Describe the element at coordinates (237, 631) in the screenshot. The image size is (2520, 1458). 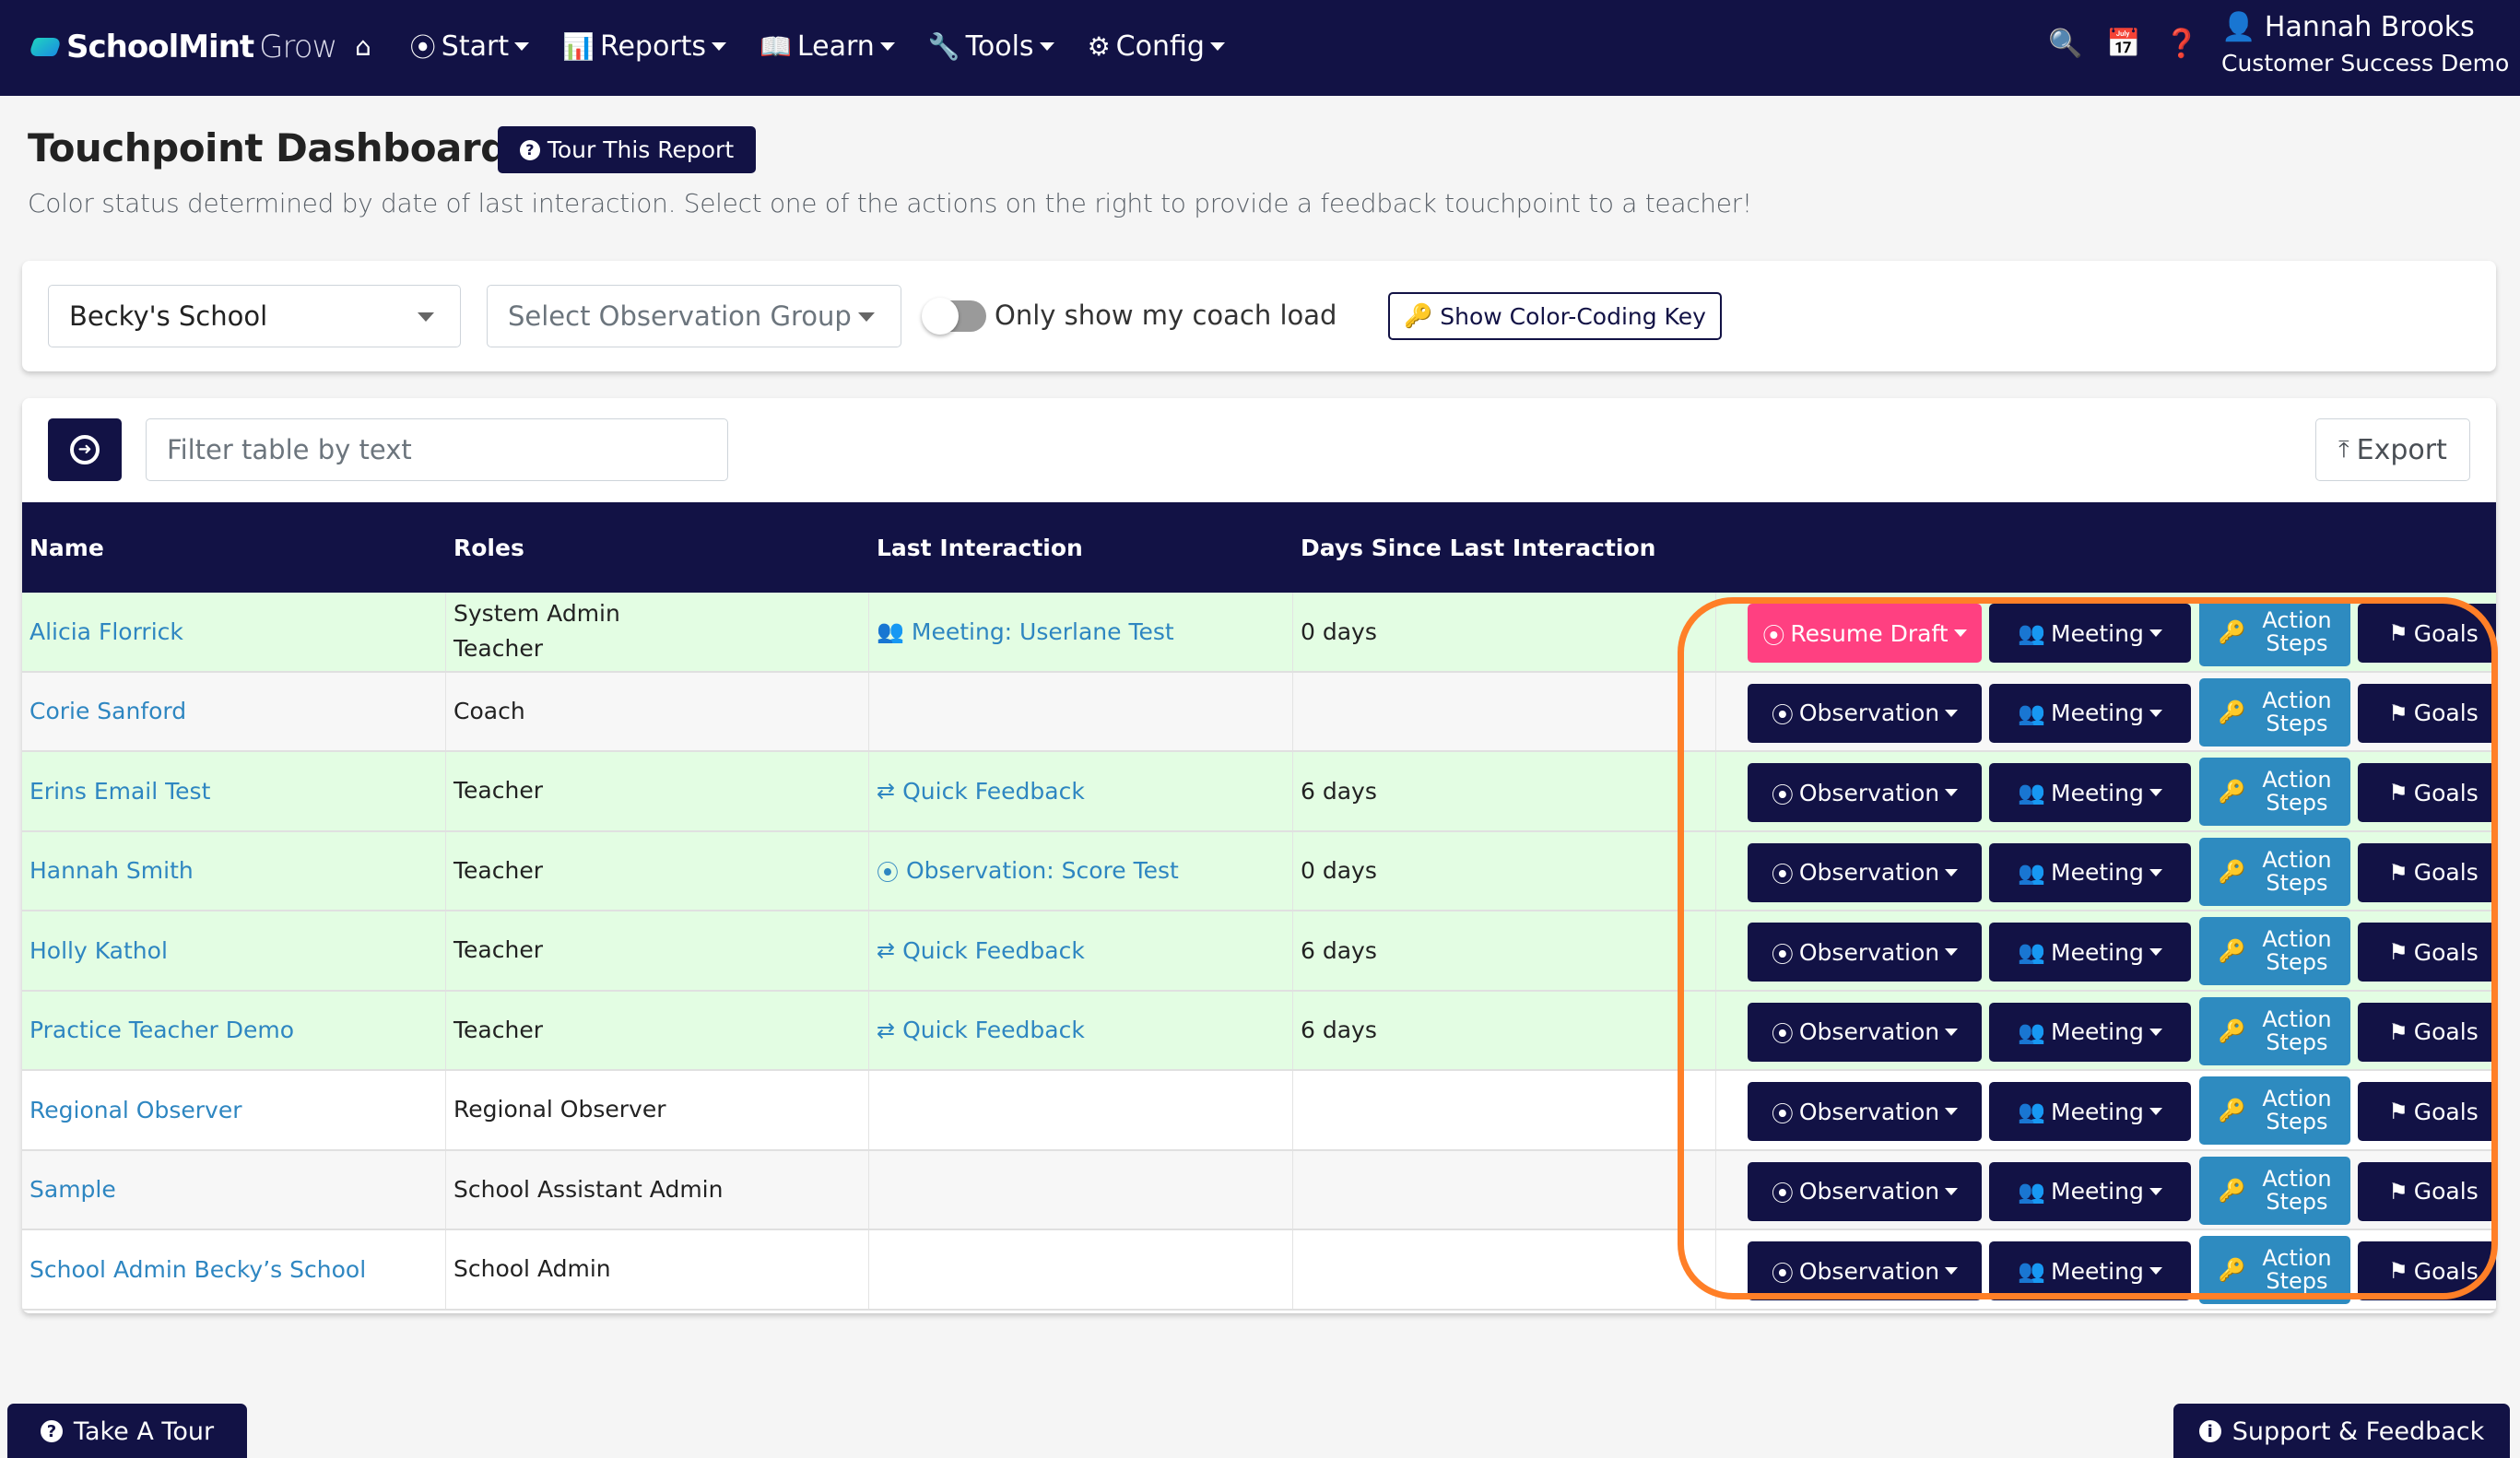
I see `teacher-name-link: Alicia Florrick` at that location.